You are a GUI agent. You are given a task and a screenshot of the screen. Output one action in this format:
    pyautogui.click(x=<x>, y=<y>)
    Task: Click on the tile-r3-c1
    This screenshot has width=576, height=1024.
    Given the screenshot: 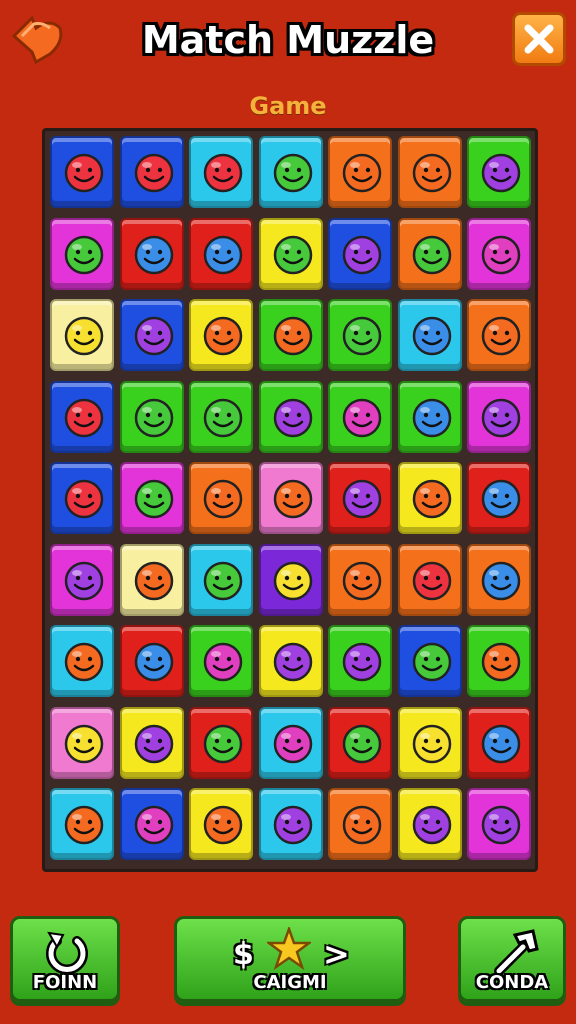 What is the action you would take?
    pyautogui.click(x=82, y=335)
    